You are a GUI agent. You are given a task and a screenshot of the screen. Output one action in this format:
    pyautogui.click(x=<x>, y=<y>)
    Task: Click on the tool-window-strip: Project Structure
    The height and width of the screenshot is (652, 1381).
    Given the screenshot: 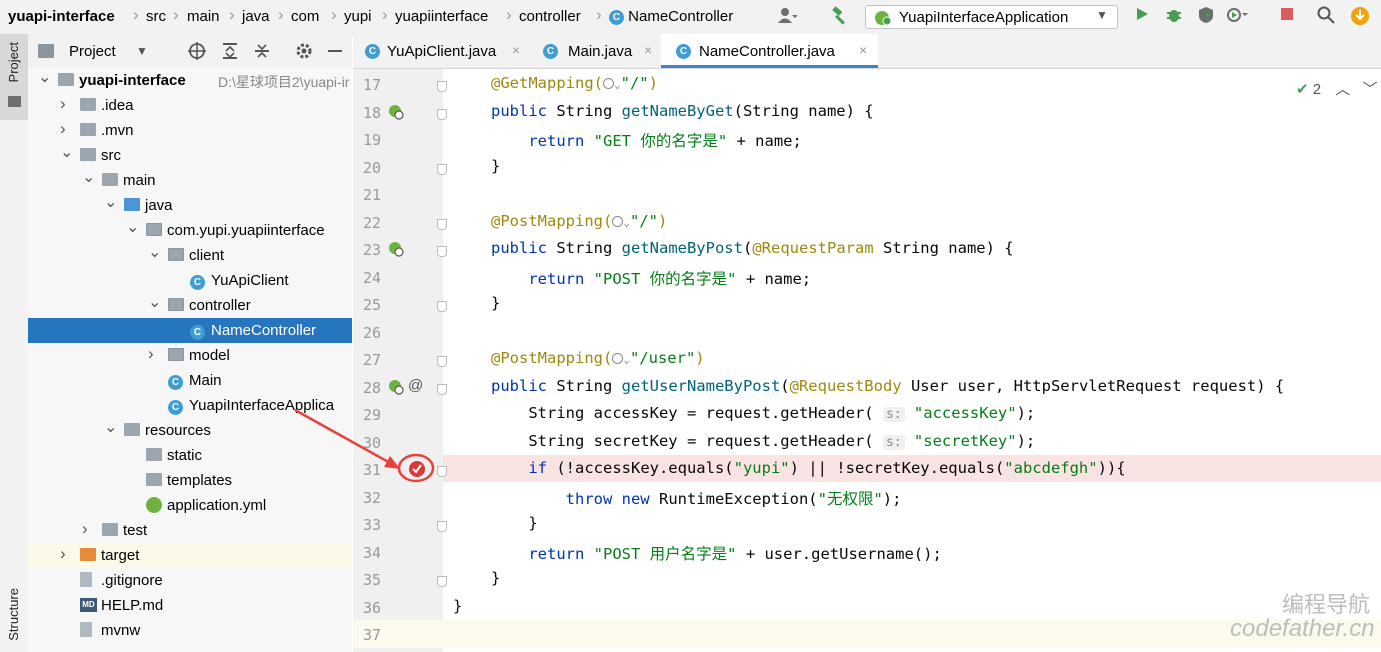 What is the action you would take?
    pyautogui.click(x=14, y=343)
    